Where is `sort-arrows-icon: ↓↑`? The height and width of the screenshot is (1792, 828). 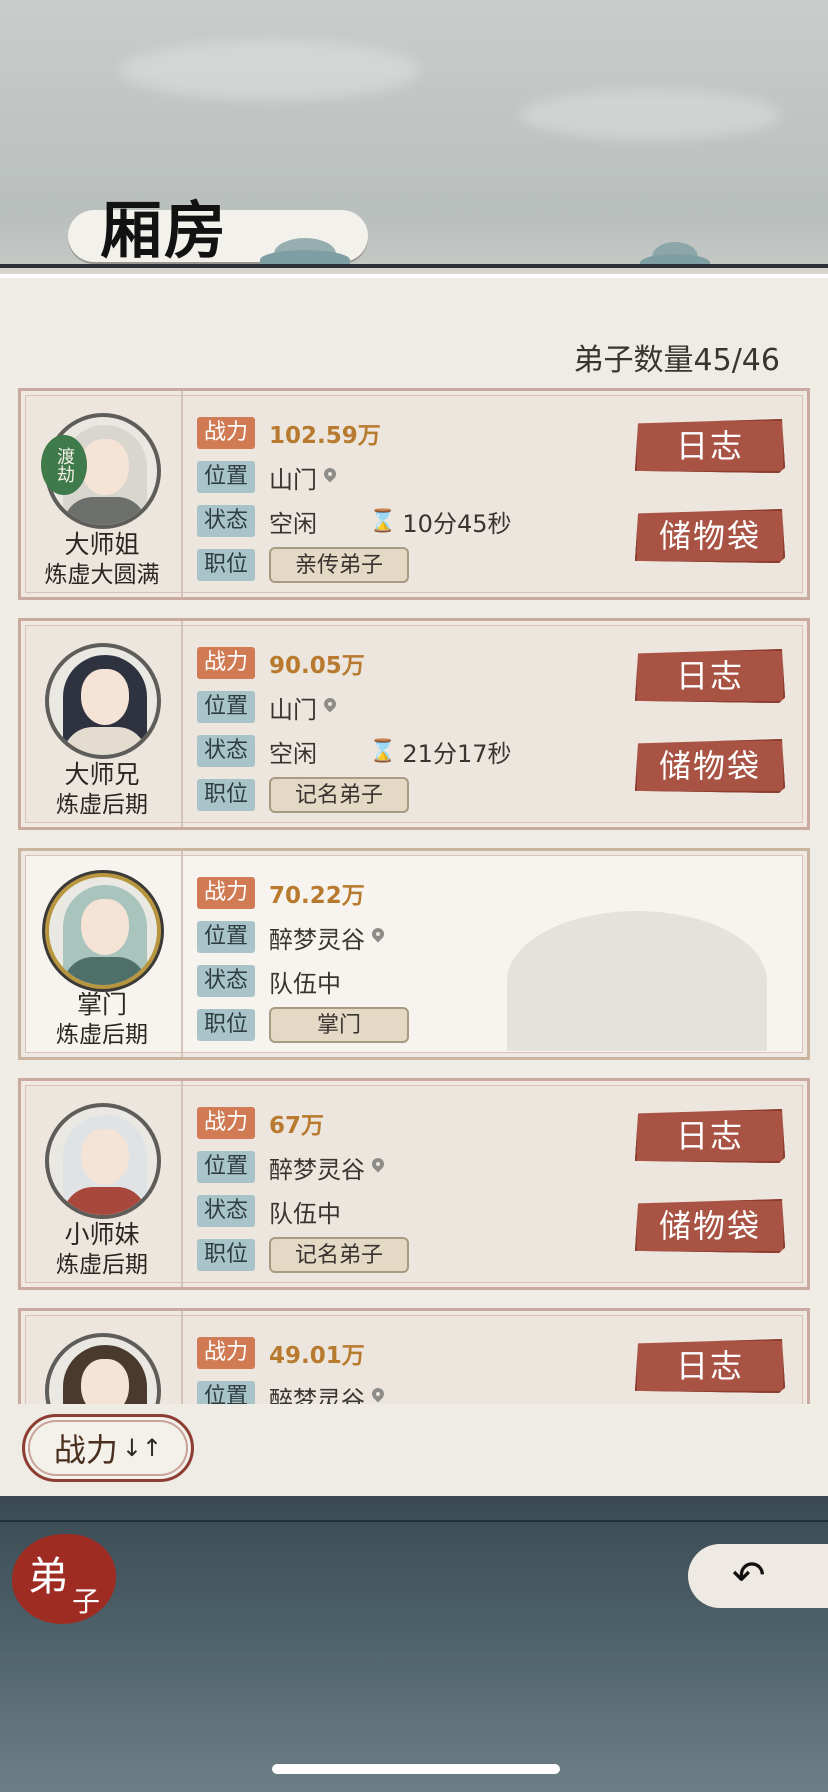 sort-arrows-icon: ↓↑ is located at coordinates (142, 1448).